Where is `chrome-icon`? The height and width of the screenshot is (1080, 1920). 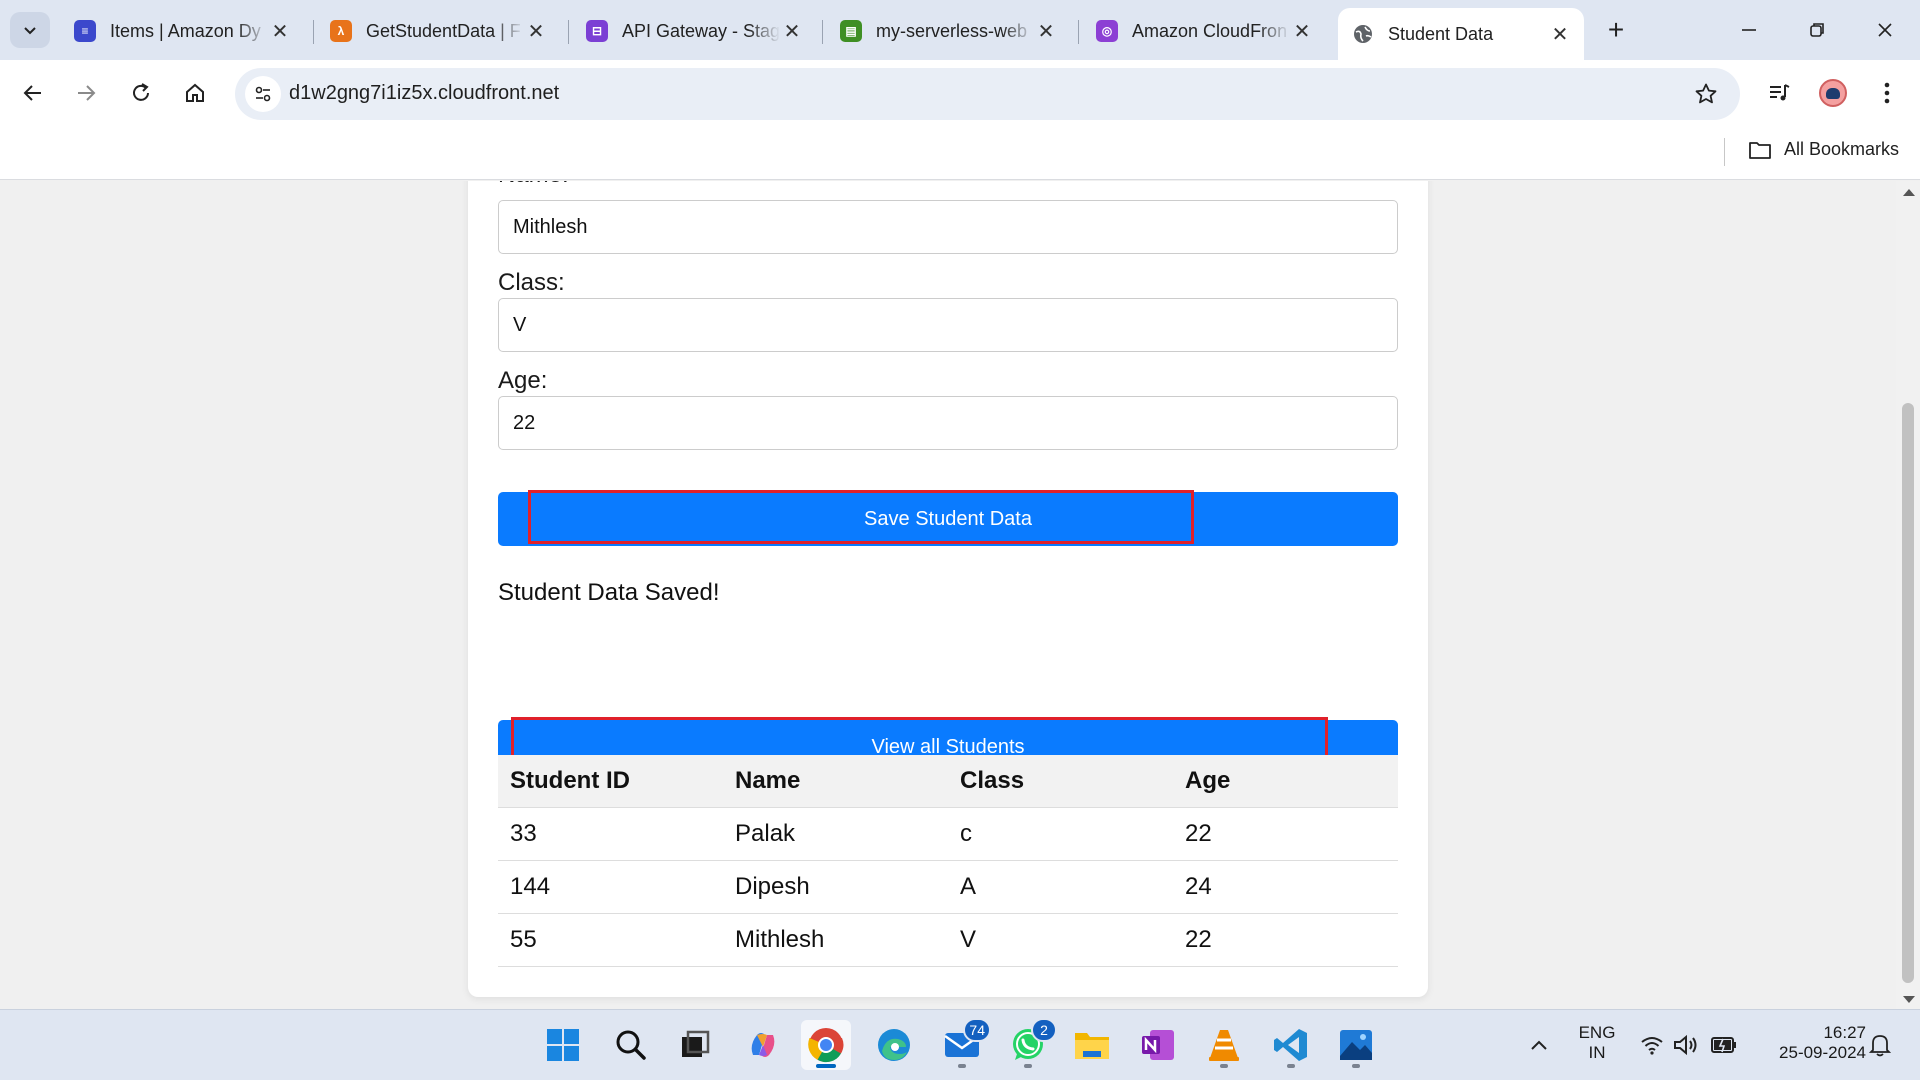
chrome-icon is located at coordinates (826, 1045).